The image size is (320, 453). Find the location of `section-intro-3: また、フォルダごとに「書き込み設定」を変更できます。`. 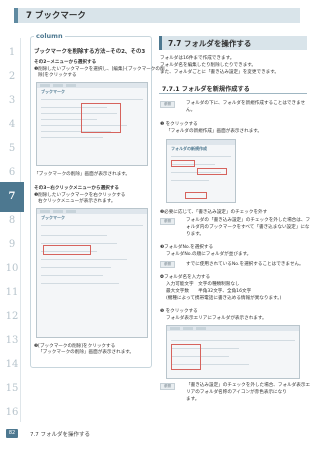

section-intro-3: また、フォルダごとに「書き込み設定」を変更できます。 is located at coordinates (219, 72).